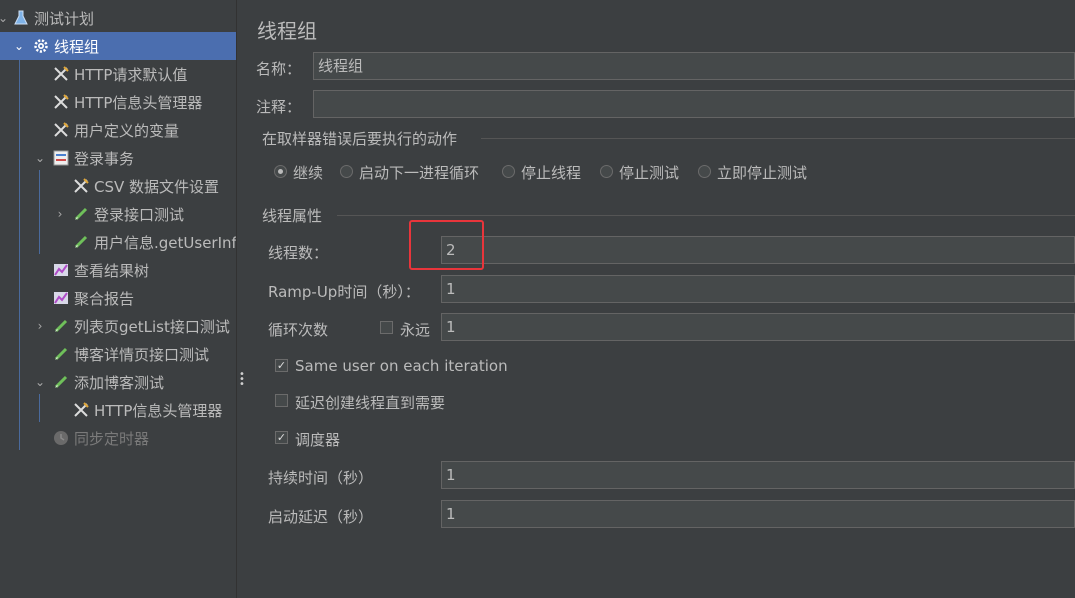 The width and height of the screenshot is (1075, 598). What do you see at coordinates (694, 66) in the screenshot?
I see `name-input: 线程组` at bounding box center [694, 66].